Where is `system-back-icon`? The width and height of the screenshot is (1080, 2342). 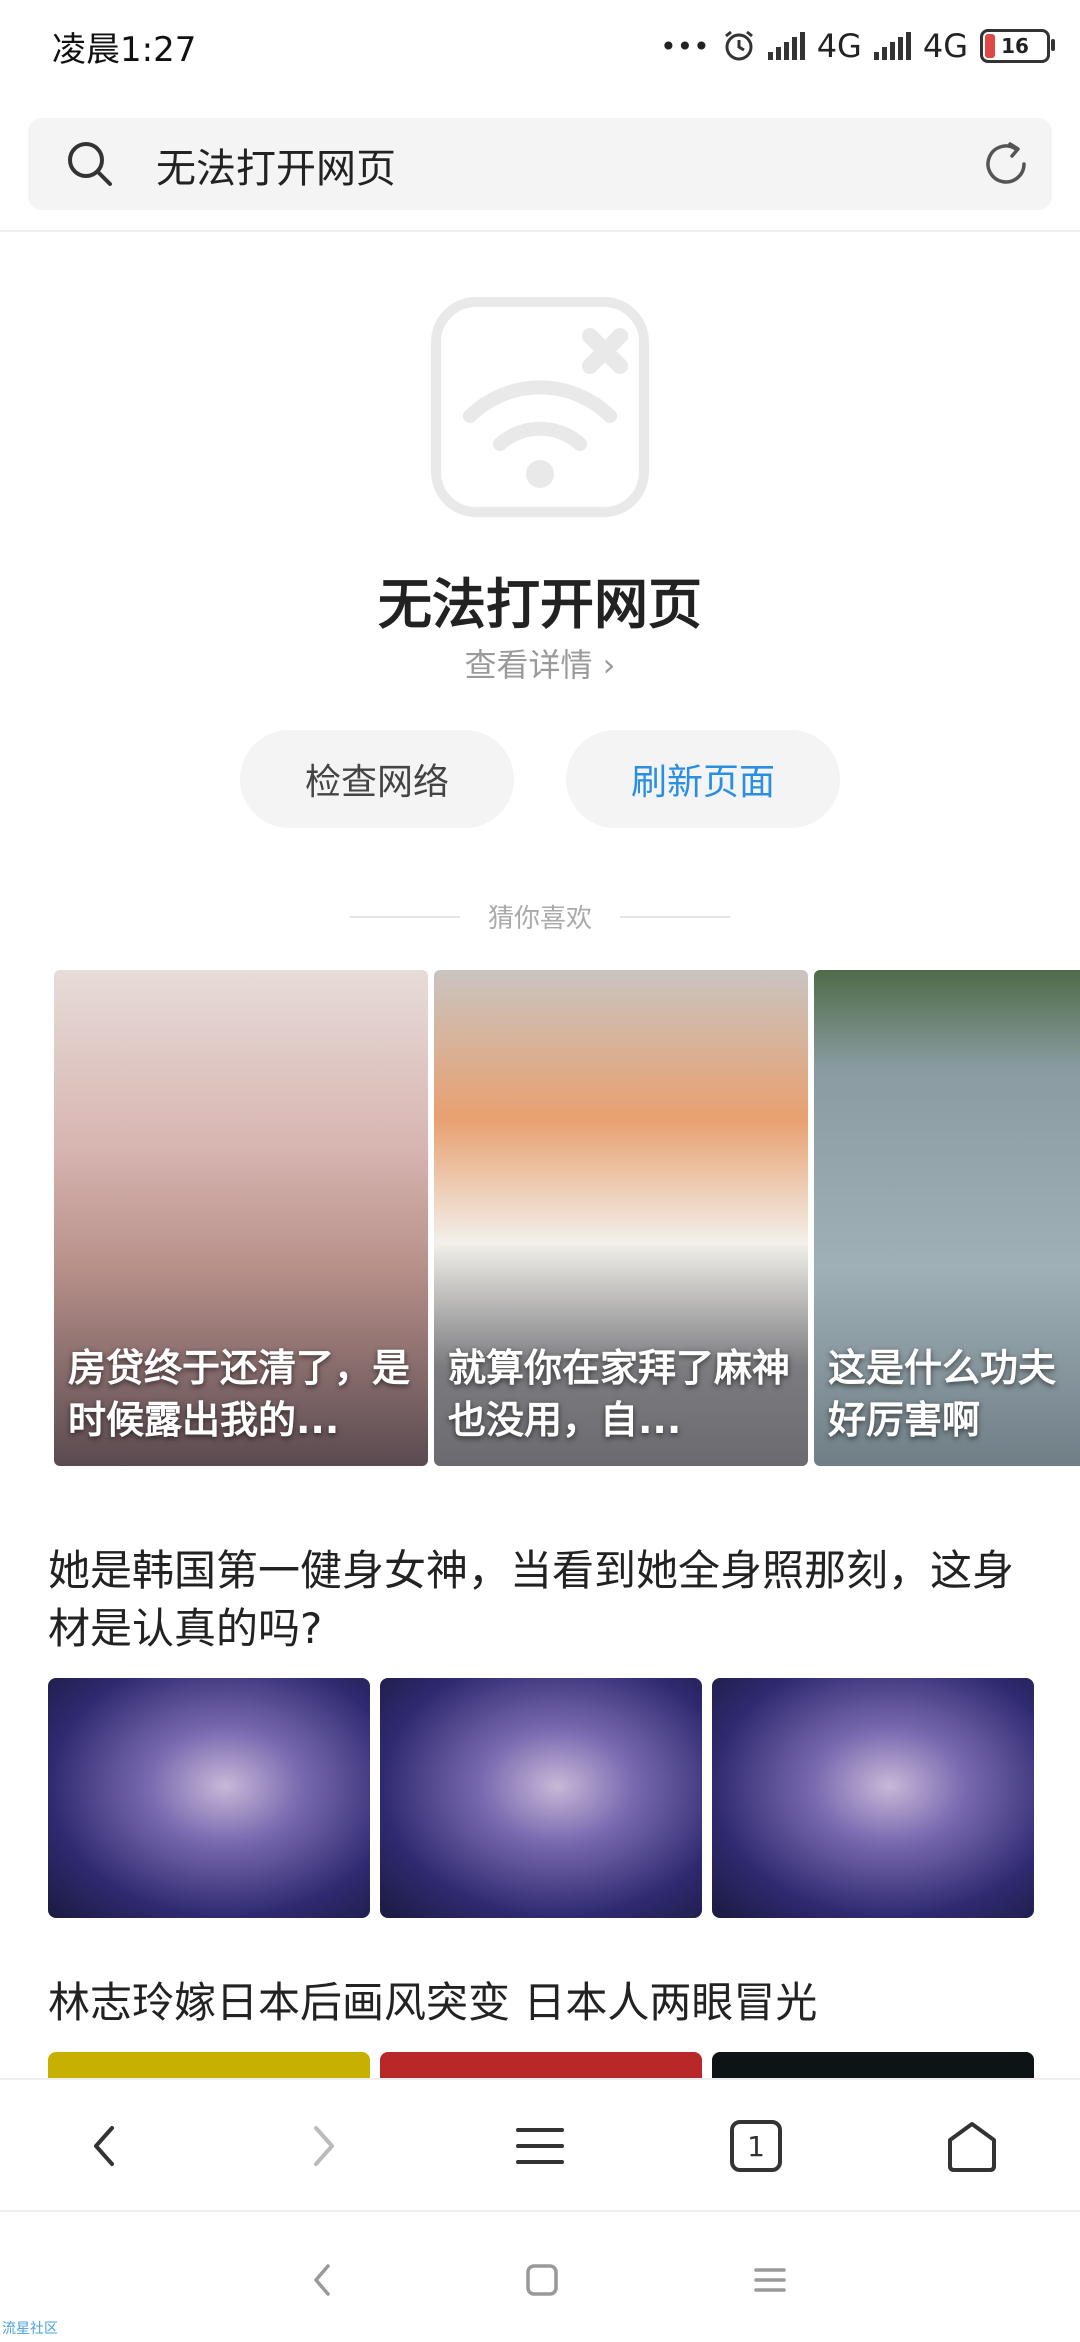 system-back-icon is located at coordinates (322, 2280).